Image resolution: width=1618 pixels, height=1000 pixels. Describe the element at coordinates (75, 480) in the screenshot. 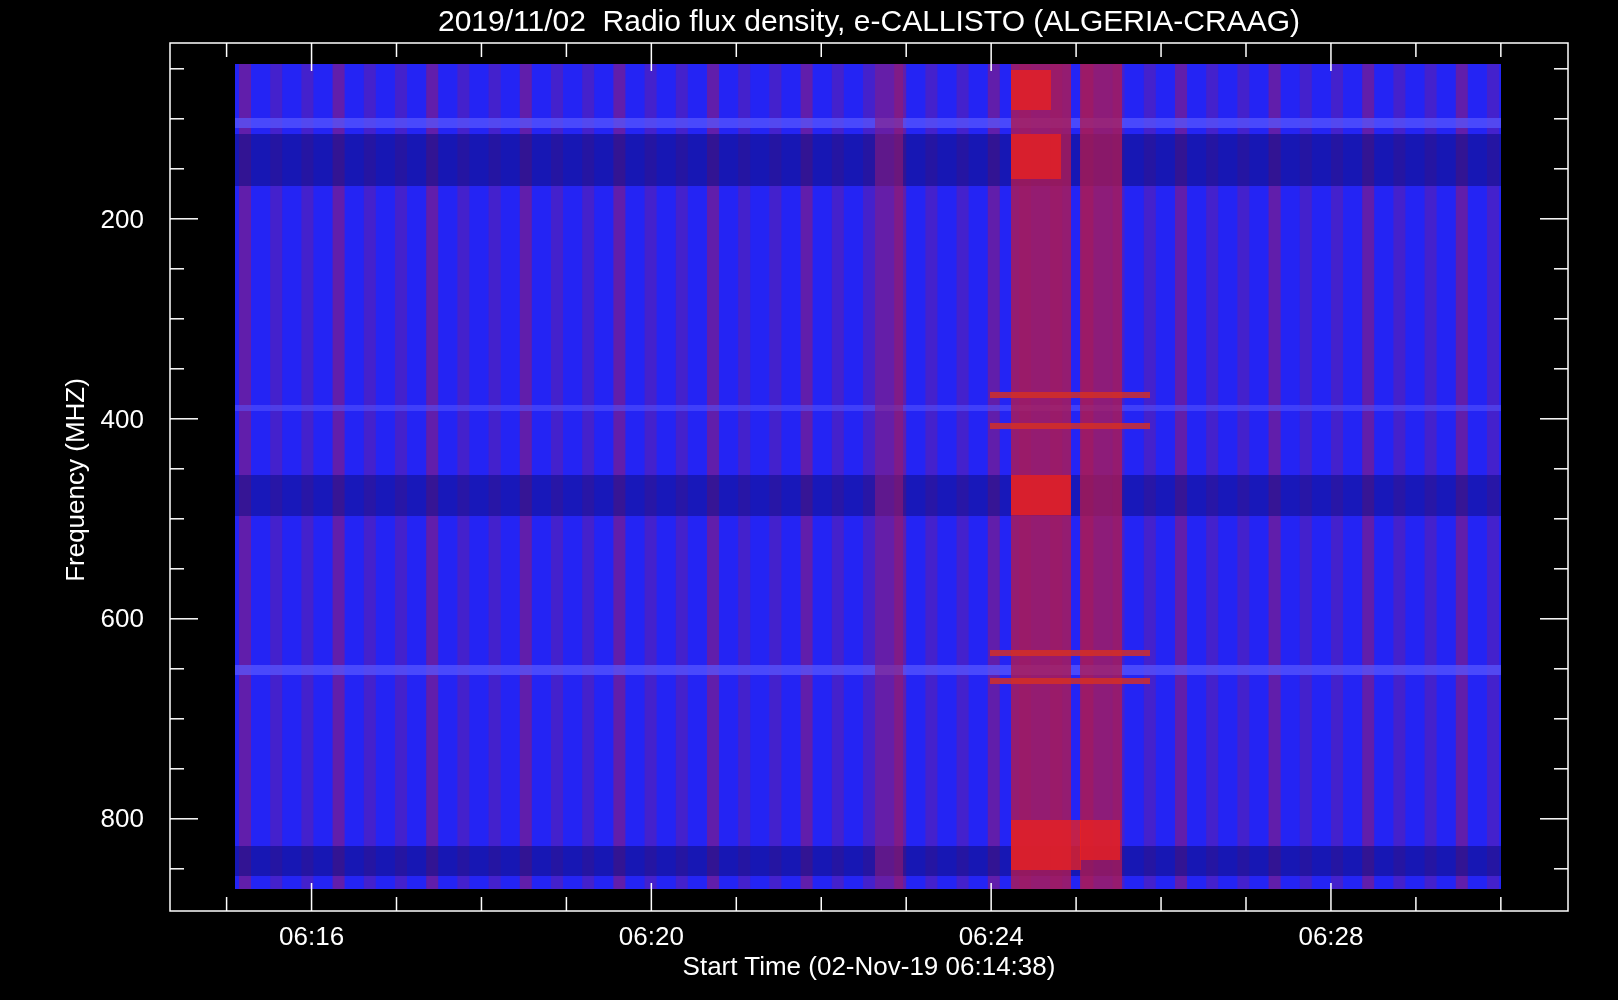

I see `axis-label: Frequency (MHZ)` at that location.